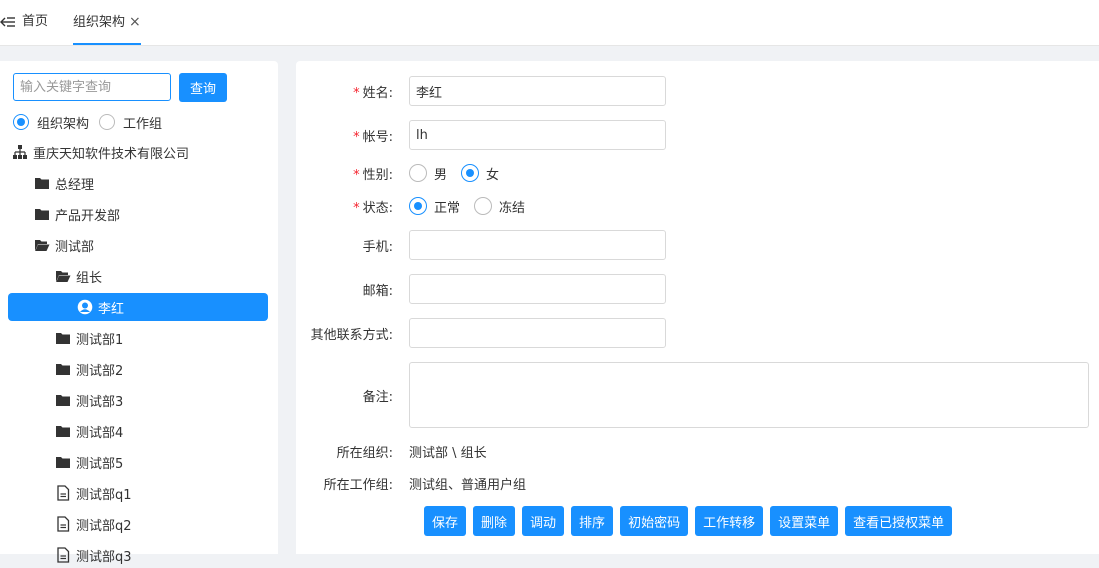  I want to click on tab-org-label: 组织架构, so click(99, 22).